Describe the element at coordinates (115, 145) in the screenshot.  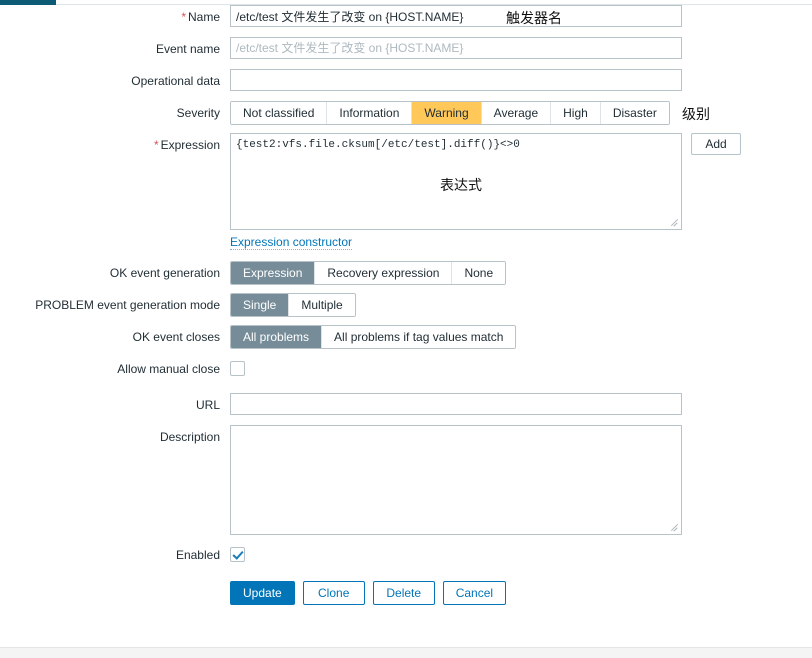
I see `label-expression: * Expression` at that location.